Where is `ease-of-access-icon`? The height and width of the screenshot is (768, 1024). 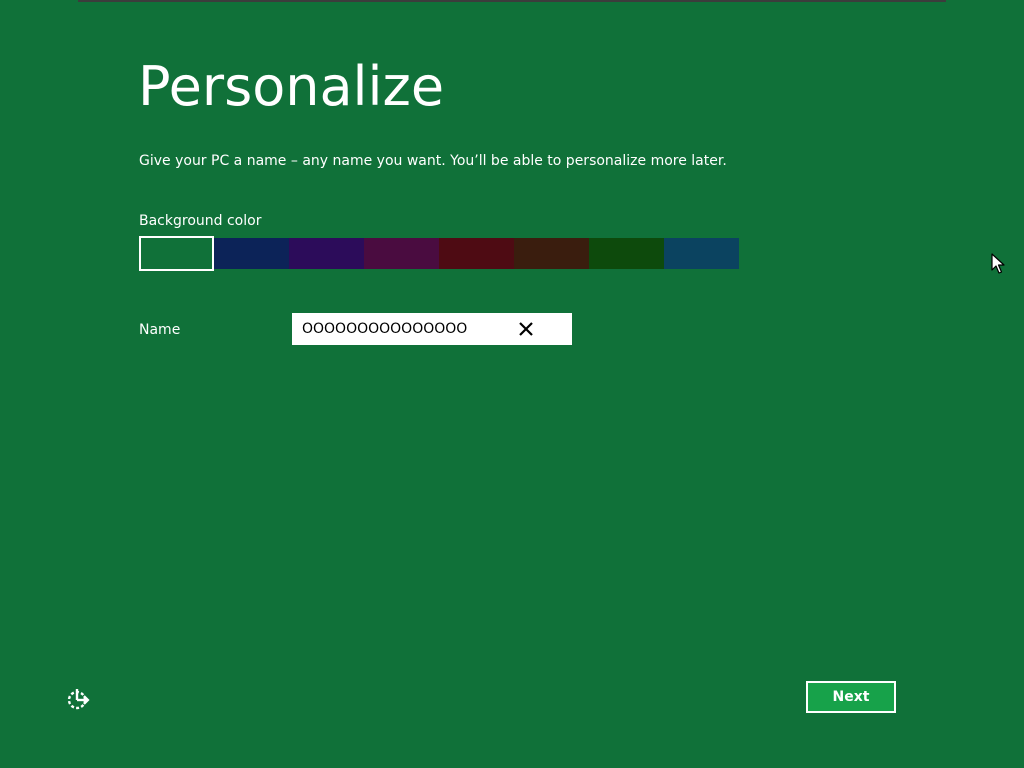
ease-of-access-icon is located at coordinates (78, 699).